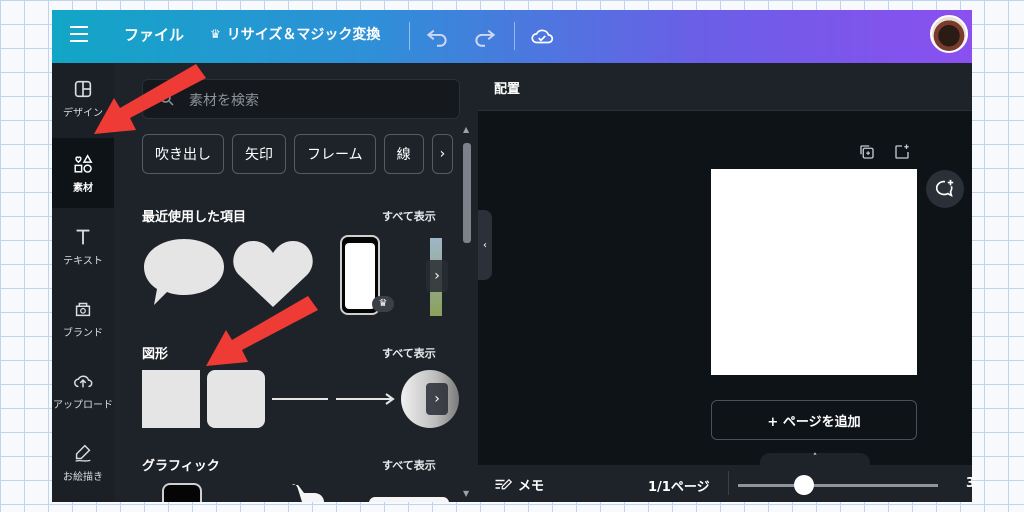 Image resolution: width=1024 pixels, height=512 pixels. What do you see at coordinates (83, 477) in the screenshot?
I see `rail-label: お絵描き` at bounding box center [83, 477].